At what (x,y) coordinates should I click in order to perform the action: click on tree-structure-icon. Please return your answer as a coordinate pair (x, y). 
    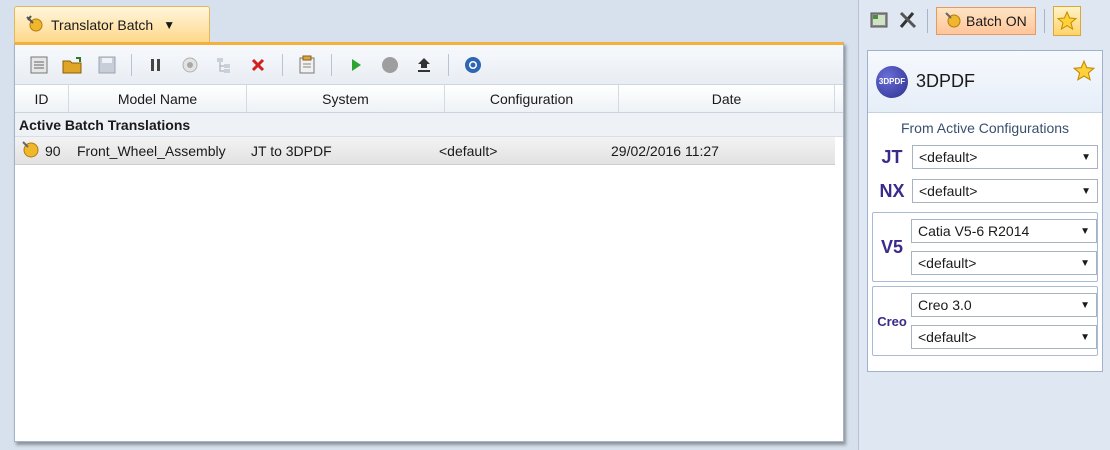
    Looking at the image, I should click on (224, 65).